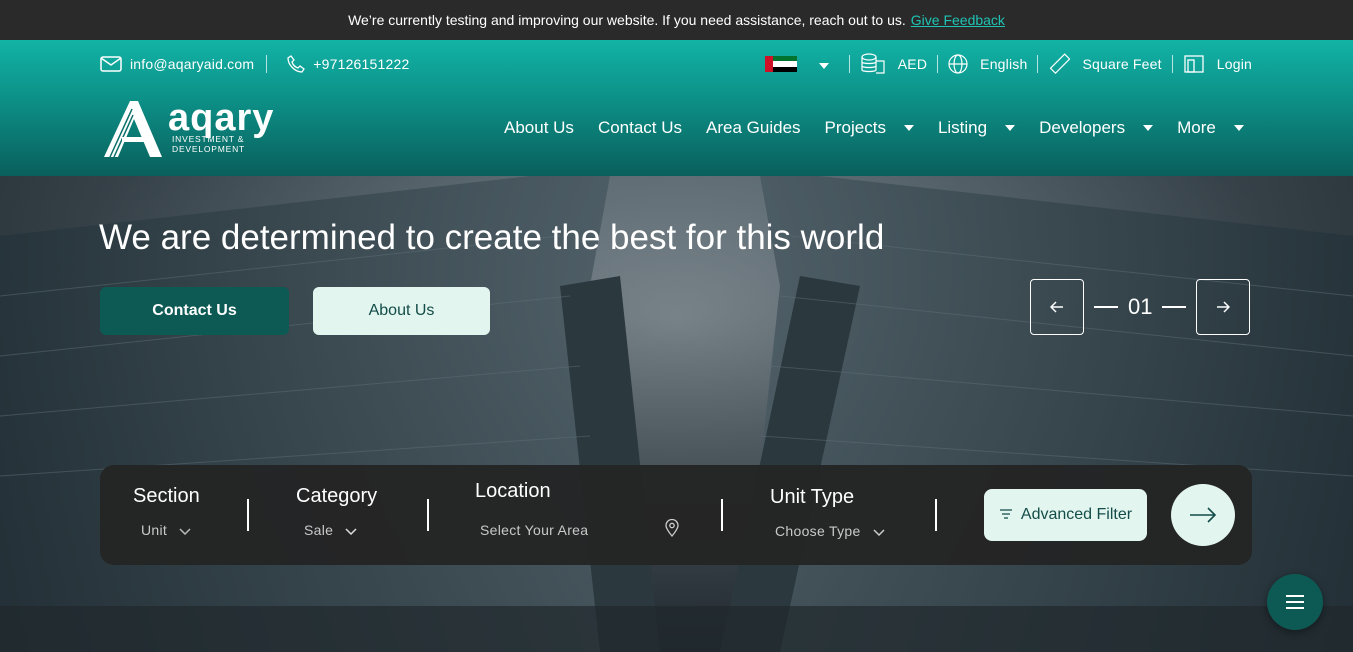  What do you see at coordinates (194, 311) in the screenshot?
I see `hero-contact-button: Contact Us` at bounding box center [194, 311].